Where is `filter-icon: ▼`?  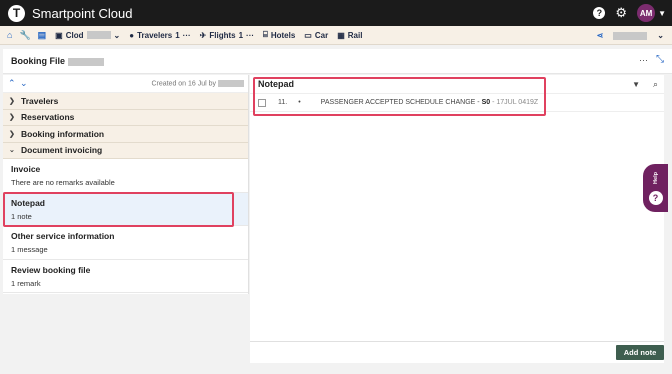 filter-icon: ▼ is located at coordinates (636, 84).